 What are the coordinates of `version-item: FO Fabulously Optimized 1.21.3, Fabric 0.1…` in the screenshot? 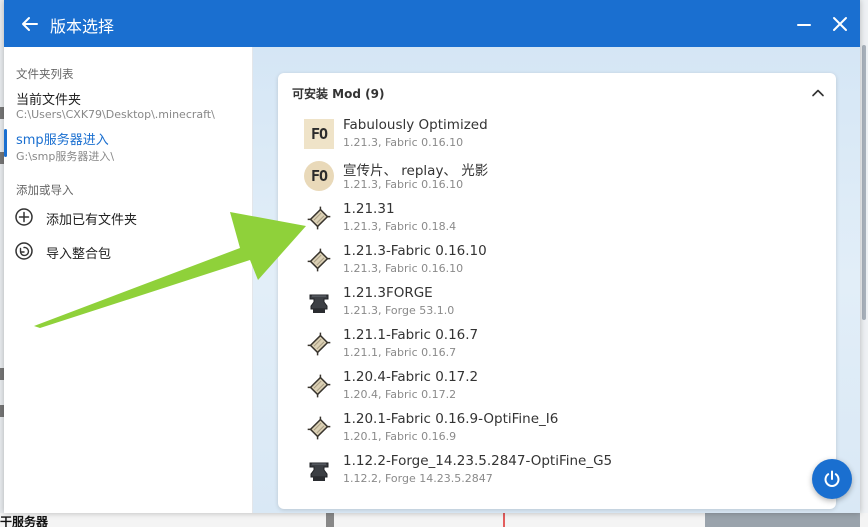 It's located at (557, 136).